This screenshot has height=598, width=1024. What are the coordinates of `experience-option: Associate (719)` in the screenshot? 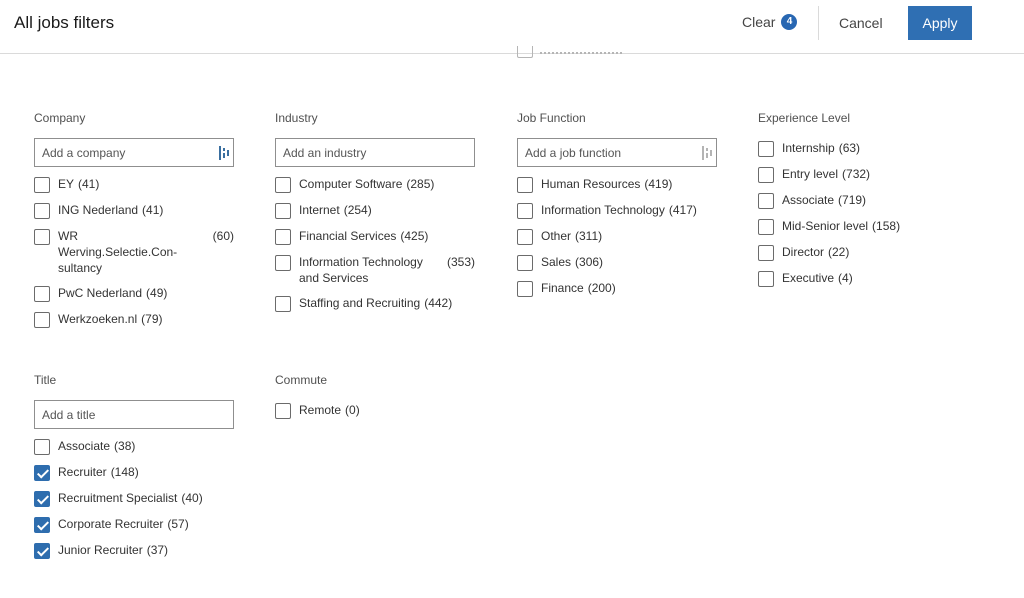 It's located at (829, 200).